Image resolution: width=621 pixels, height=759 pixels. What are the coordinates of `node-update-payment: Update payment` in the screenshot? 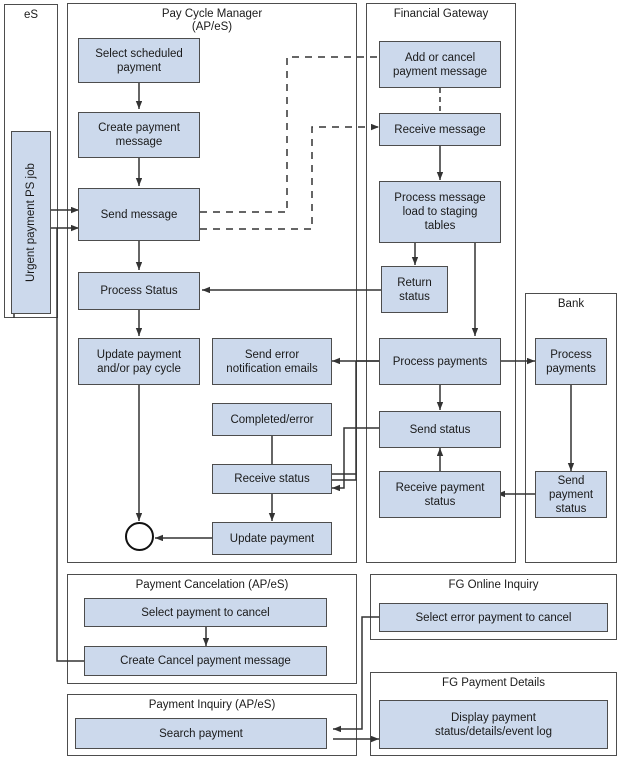 It's located at (272, 538).